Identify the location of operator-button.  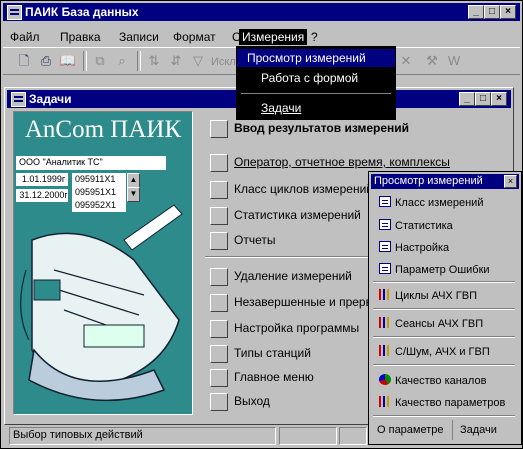
(219, 163).